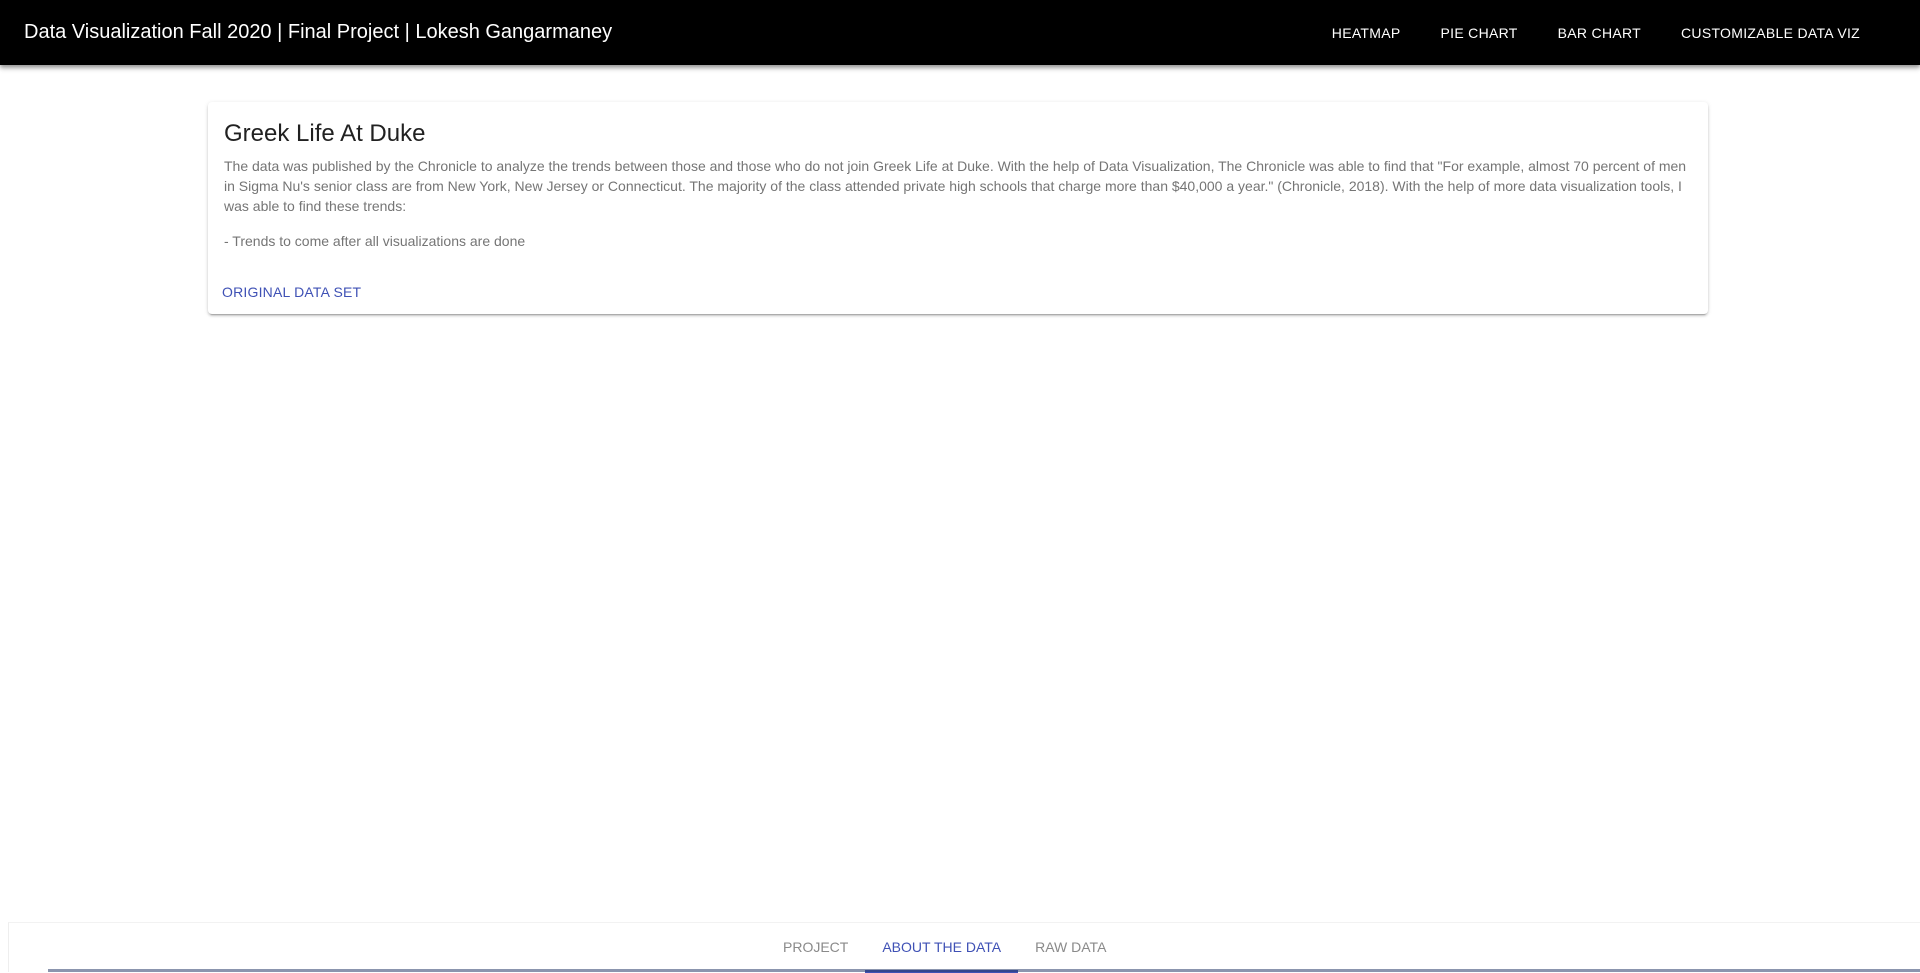  I want to click on nav-customizable-data-viz-button: CUSTOMIZABLE DATA VIZ, so click(1770, 33).